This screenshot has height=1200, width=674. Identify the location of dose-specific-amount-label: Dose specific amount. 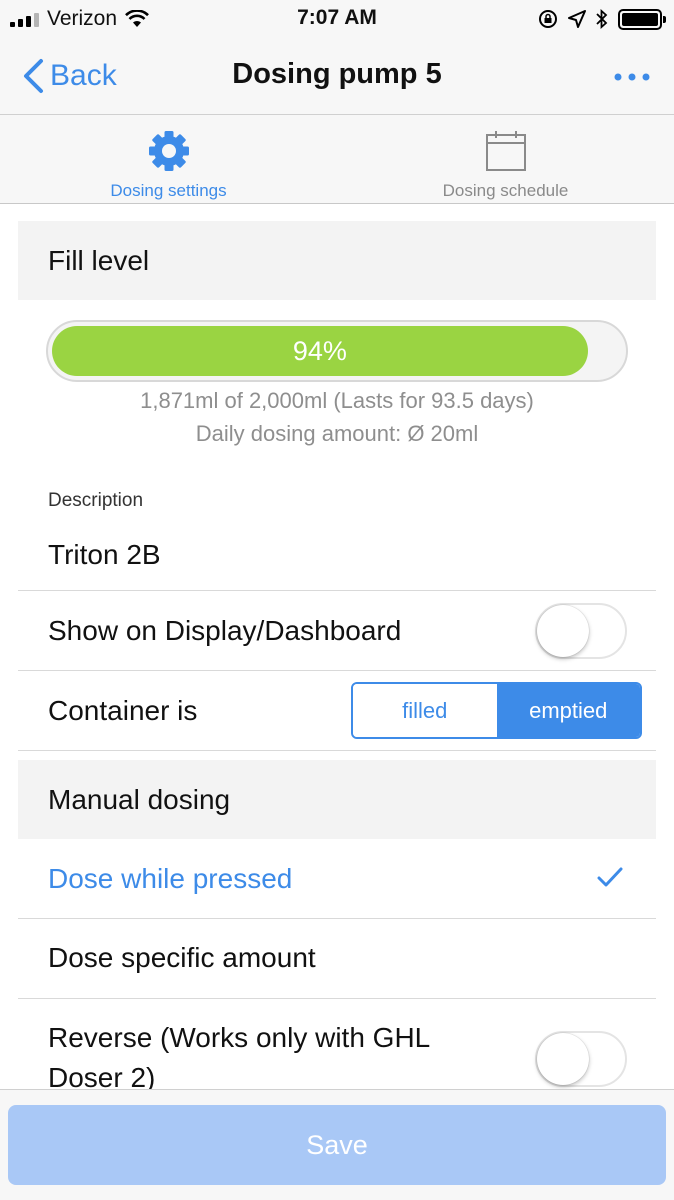
(182, 957).